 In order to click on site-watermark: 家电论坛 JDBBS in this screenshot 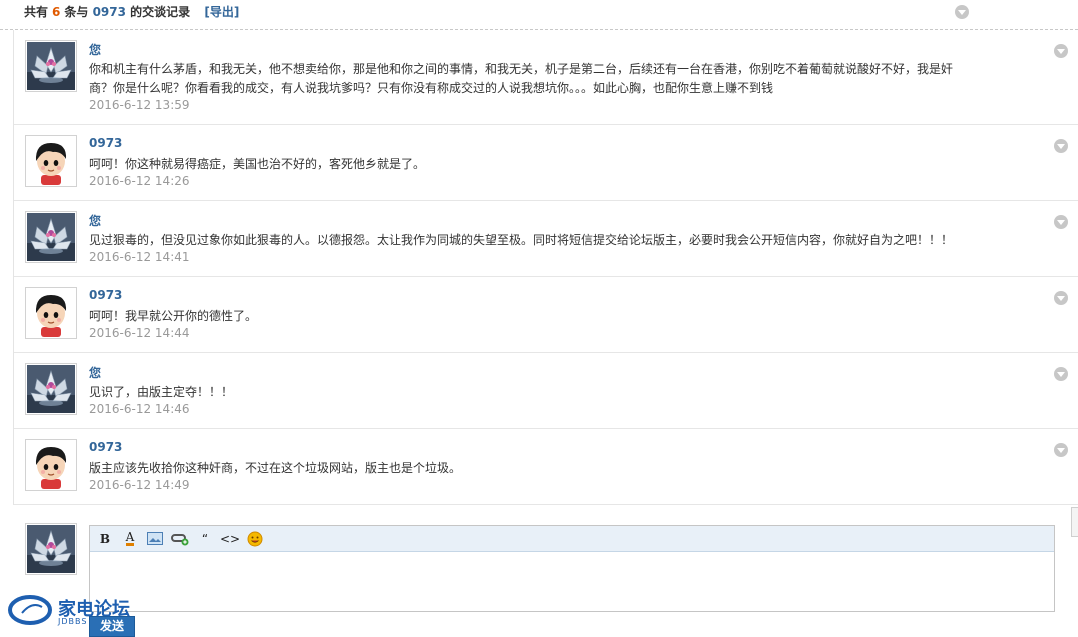, I will do `click(78, 613)`.